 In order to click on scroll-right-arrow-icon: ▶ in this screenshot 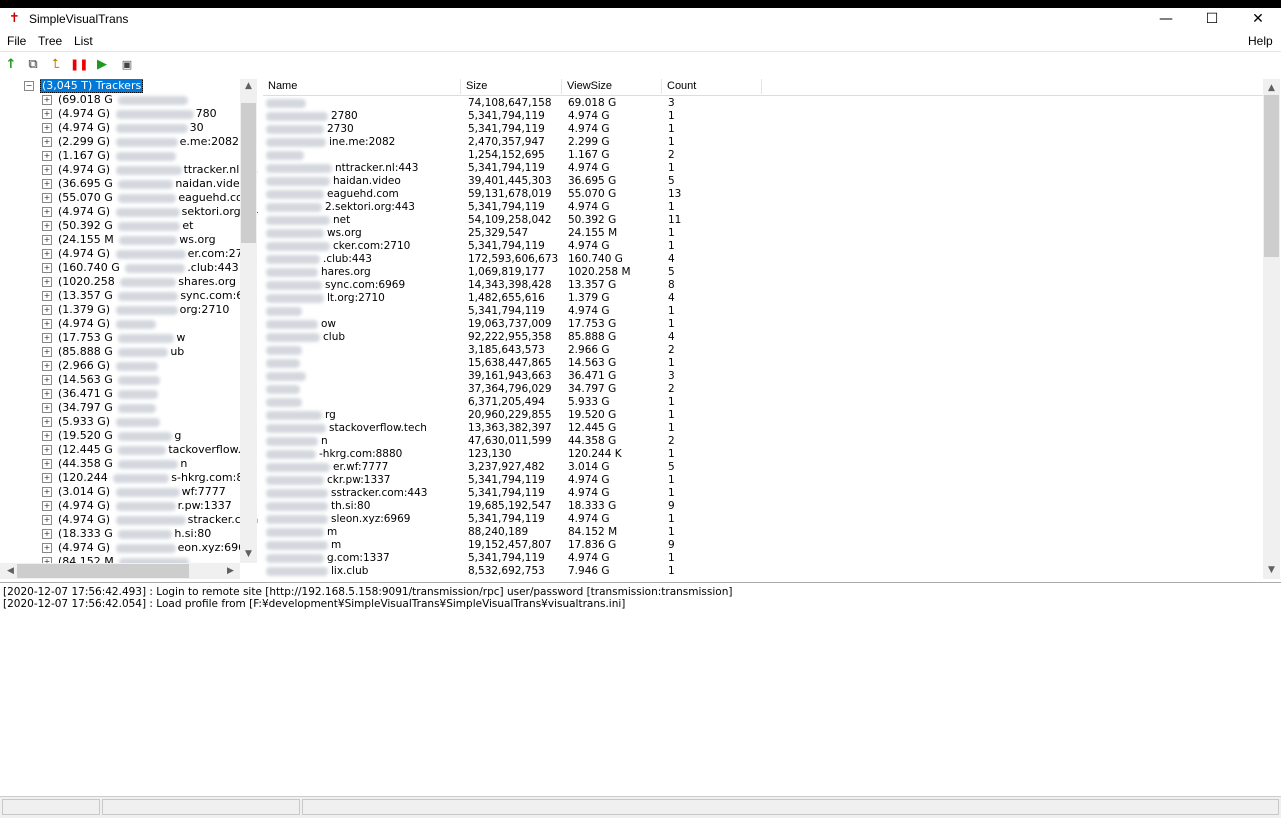, I will do `click(230, 571)`.